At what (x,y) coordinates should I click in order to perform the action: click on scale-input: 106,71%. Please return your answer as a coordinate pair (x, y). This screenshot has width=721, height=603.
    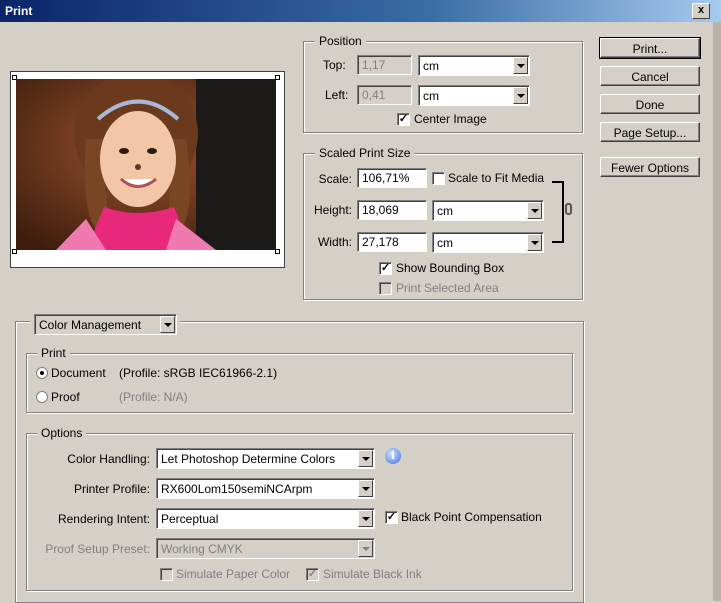
    Looking at the image, I should click on (392, 178).